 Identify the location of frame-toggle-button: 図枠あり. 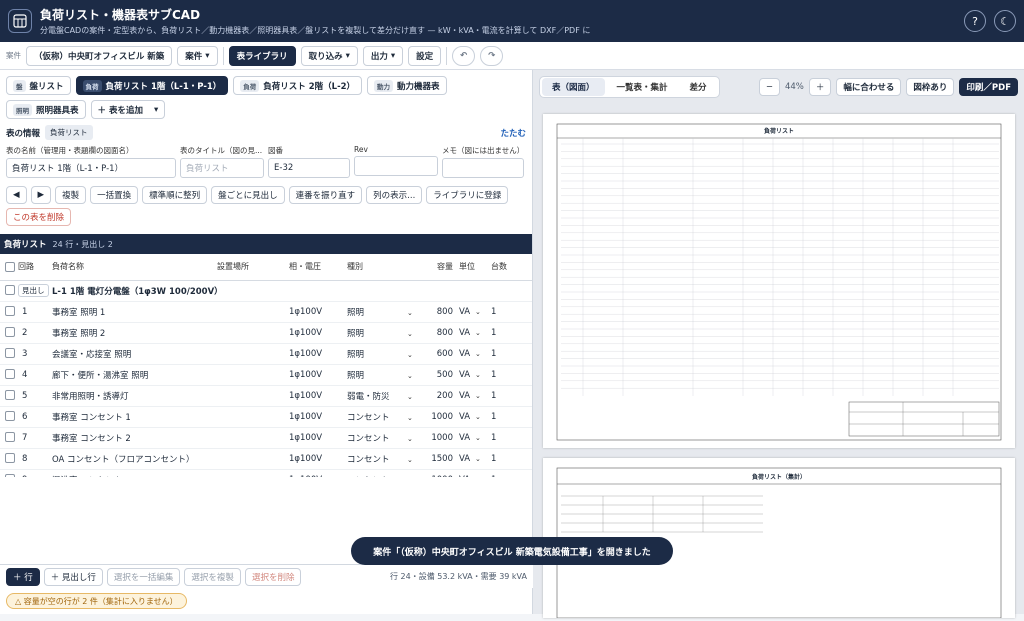
(930, 87).